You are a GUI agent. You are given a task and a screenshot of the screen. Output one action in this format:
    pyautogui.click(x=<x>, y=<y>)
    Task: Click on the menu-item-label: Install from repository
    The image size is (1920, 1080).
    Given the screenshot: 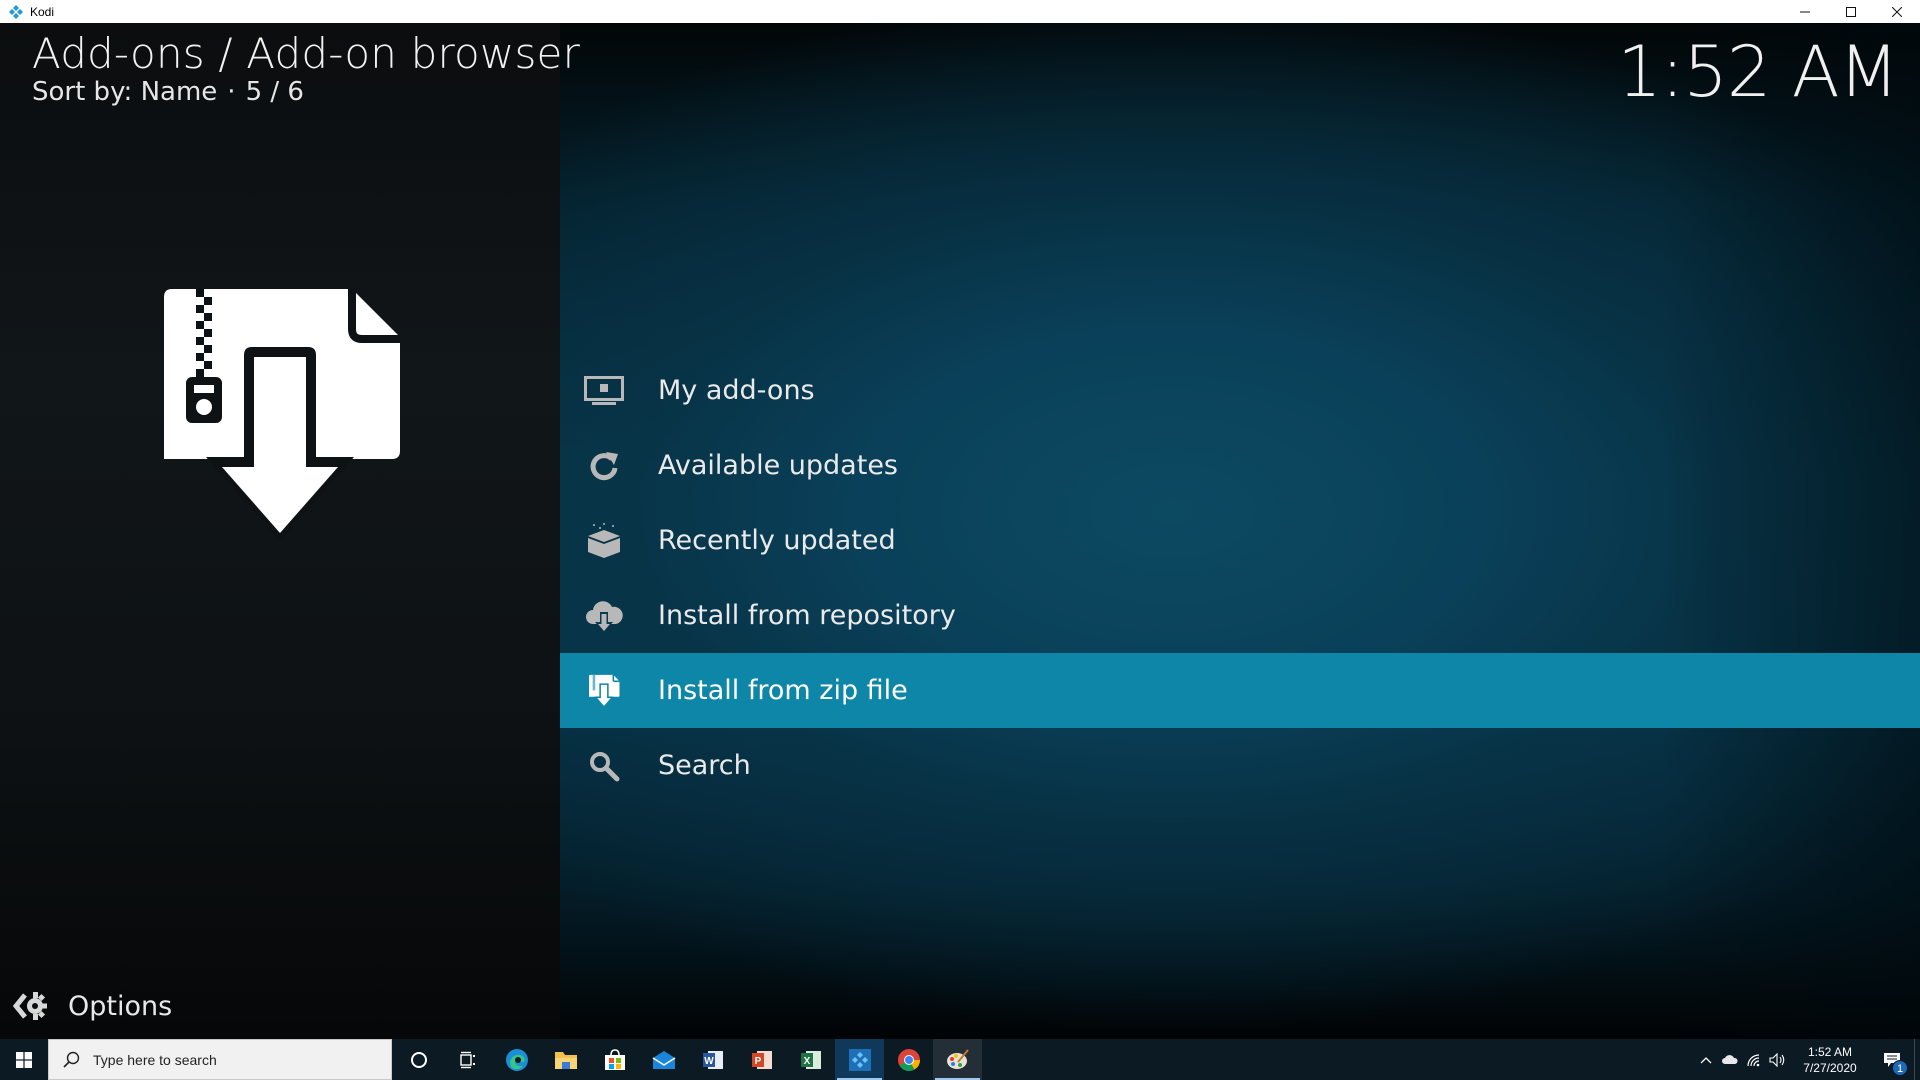 What is the action you would take?
    pyautogui.click(x=807, y=615)
    